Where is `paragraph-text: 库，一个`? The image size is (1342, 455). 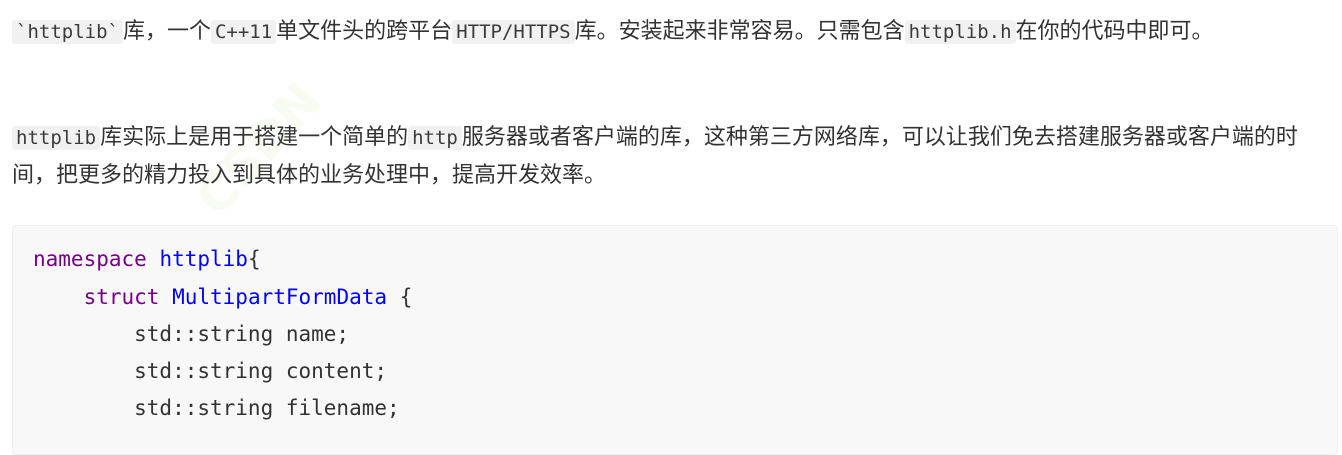
paragraph-text: 库，一个 is located at coordinates (166, 31).